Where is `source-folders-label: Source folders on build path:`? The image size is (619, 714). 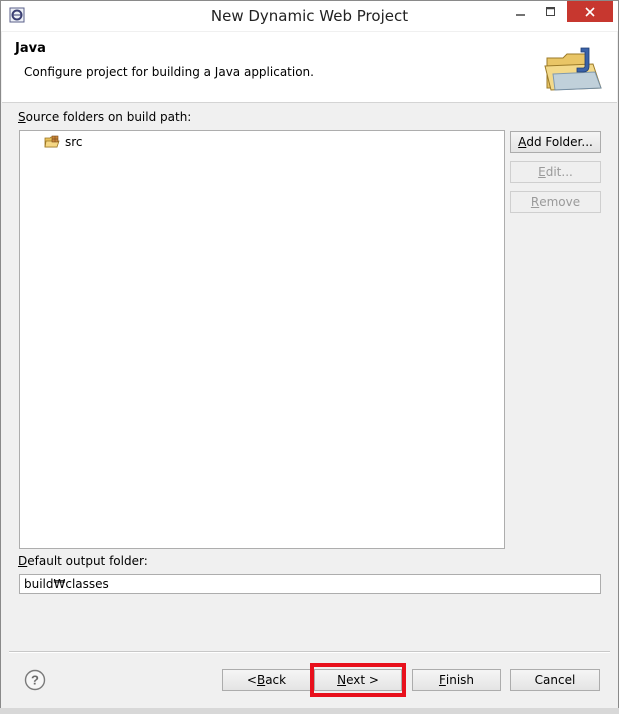
source-folders-label: Source folders on build path: is located at coordinates (105, 117).